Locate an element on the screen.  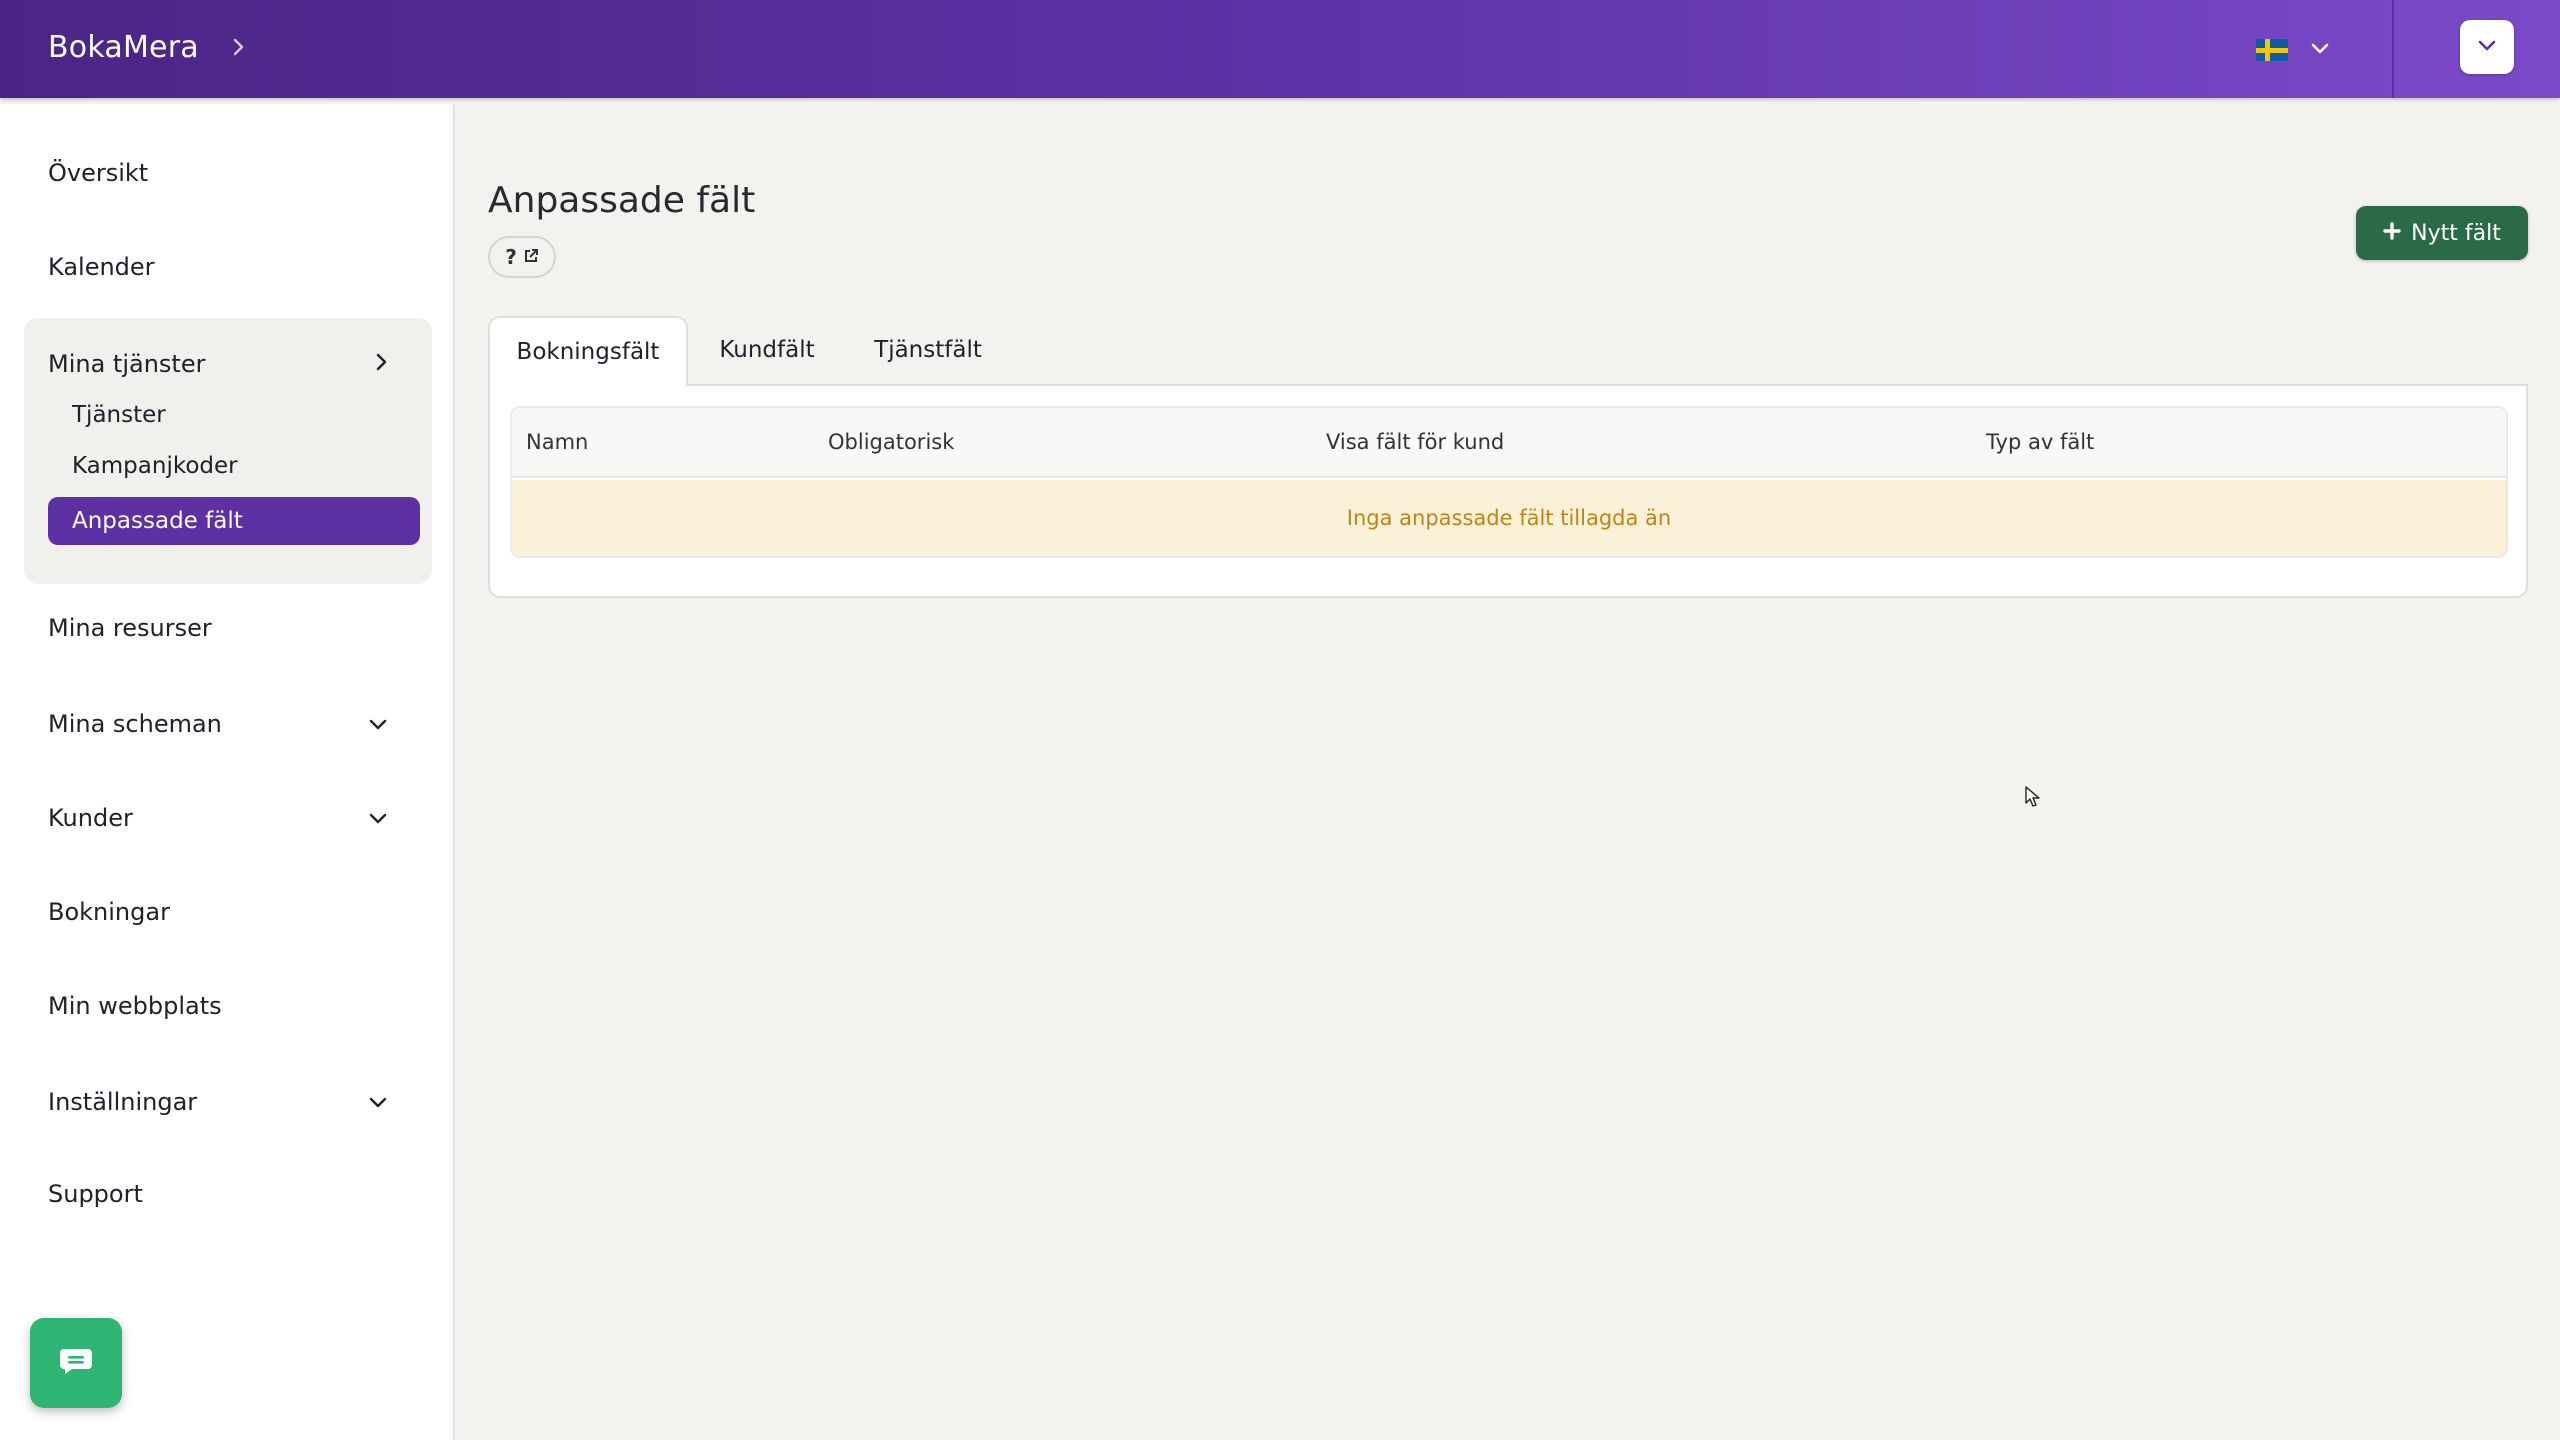
chat-bubble-icon is located at coordinates (76, 1363).